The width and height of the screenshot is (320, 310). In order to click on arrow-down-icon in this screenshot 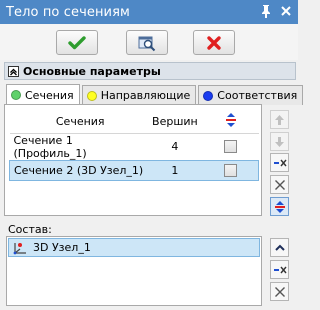, I will do `click(279, 141)`.